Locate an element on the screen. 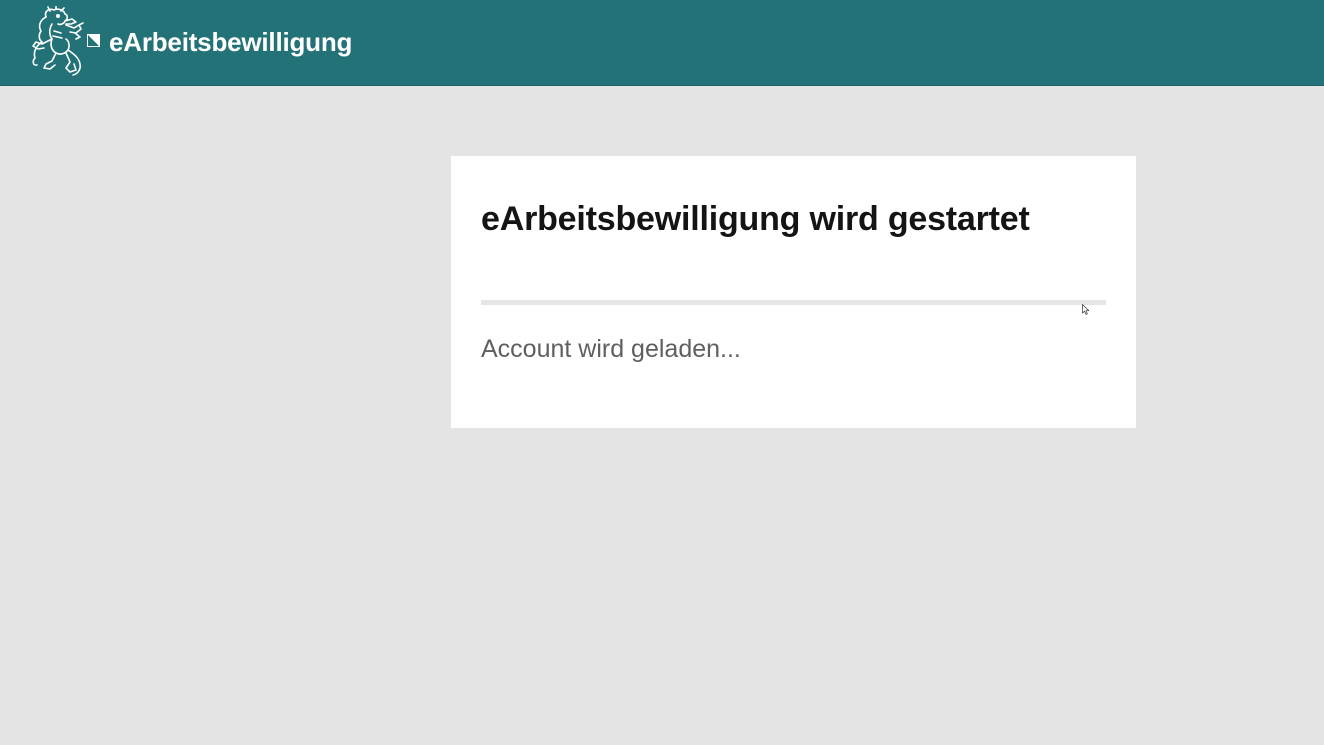  diagonal-corner-icon is located at coordinates (93, 40).